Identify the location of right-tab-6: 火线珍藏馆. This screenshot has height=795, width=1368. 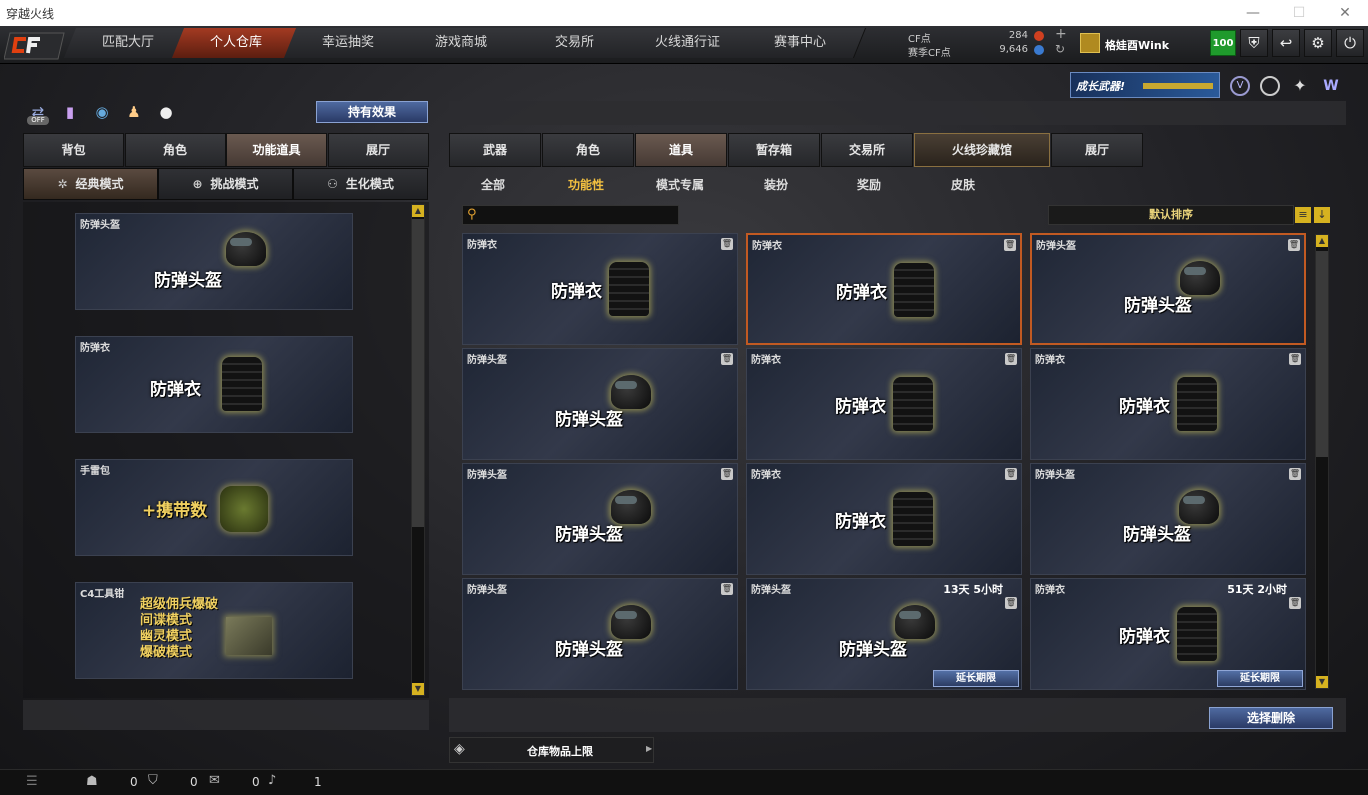
(982, 150).